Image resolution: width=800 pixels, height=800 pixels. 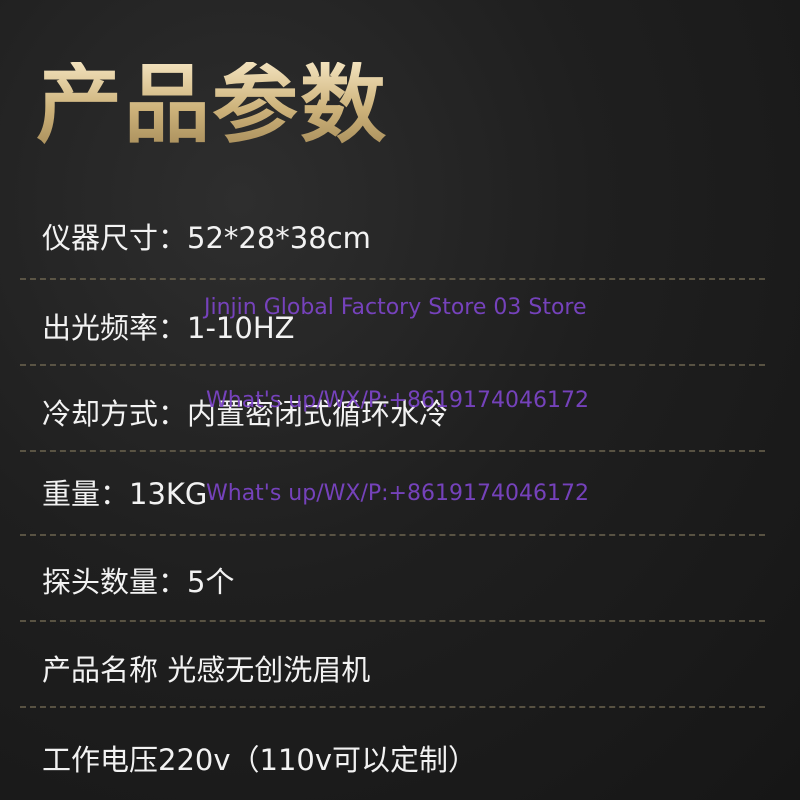 What do you see at coordinates (206, 238) in the screenshot?
I see `spec-instrument-size: 仪器尺寸：52*28*38cm` at bounding box center [206, 238].